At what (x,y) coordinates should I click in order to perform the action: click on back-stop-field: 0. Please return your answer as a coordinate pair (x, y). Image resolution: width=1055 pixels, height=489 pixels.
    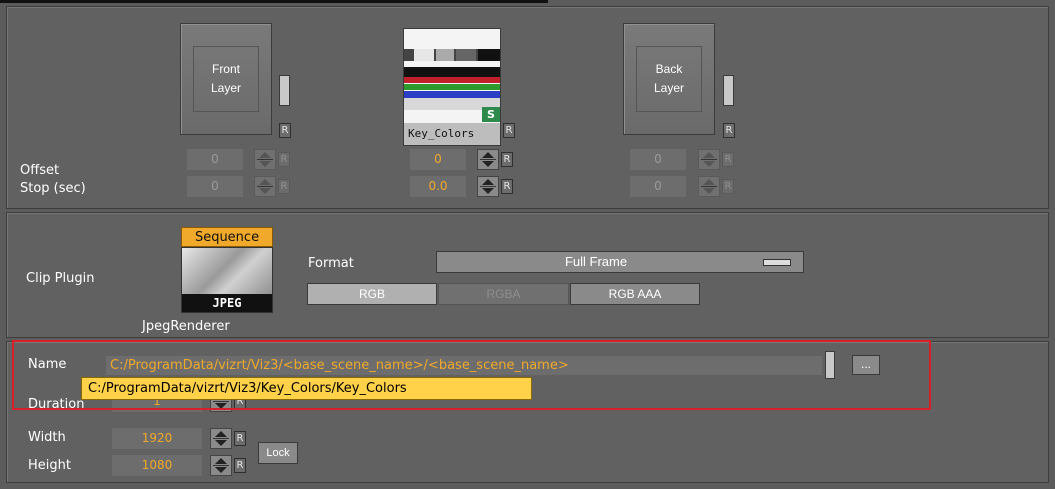
    Looking at the image, I should click on (658, 186).